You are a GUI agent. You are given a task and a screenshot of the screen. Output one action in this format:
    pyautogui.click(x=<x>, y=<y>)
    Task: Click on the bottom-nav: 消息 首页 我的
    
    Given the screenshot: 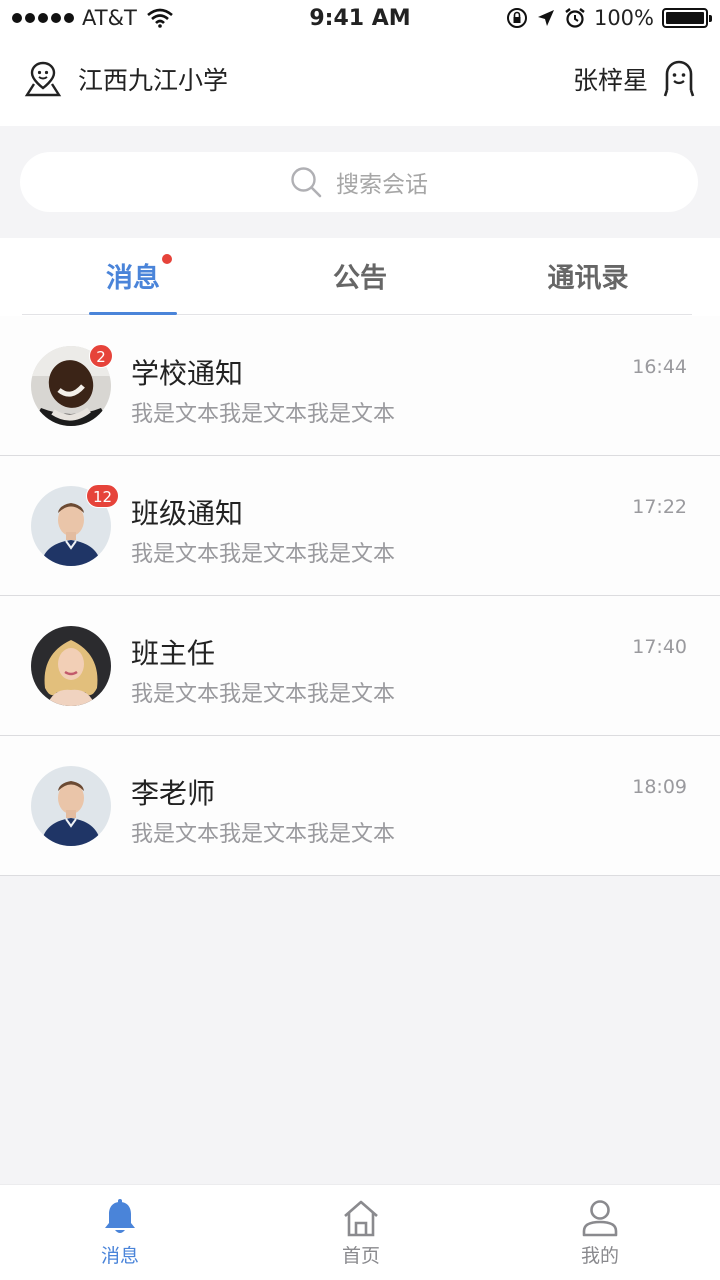 What is the action you would take?
    pyautogui.click(x=360, y=1232)
    